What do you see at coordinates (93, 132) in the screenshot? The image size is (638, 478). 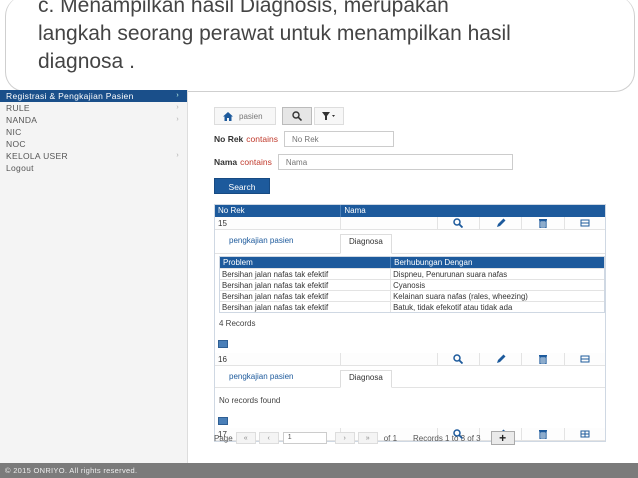 I see `sidebar-item-nic: NIC` at bounding box center [93, 132].